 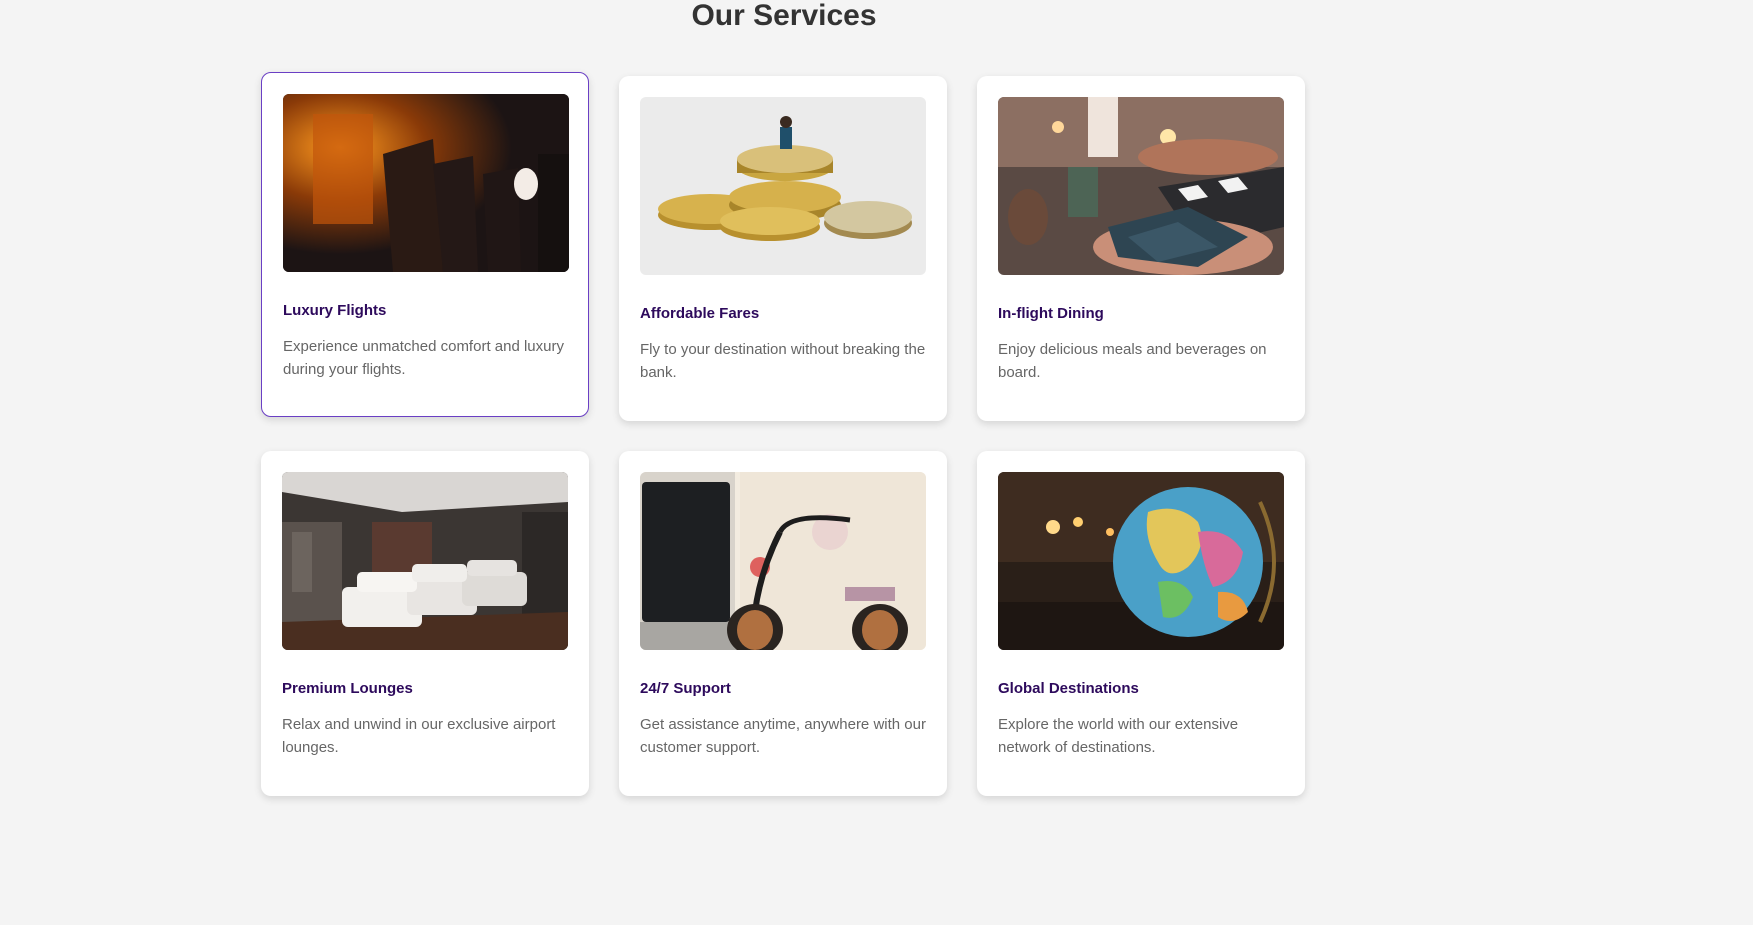 I want to click on dining-table-image, so click(x=1141, y=186).